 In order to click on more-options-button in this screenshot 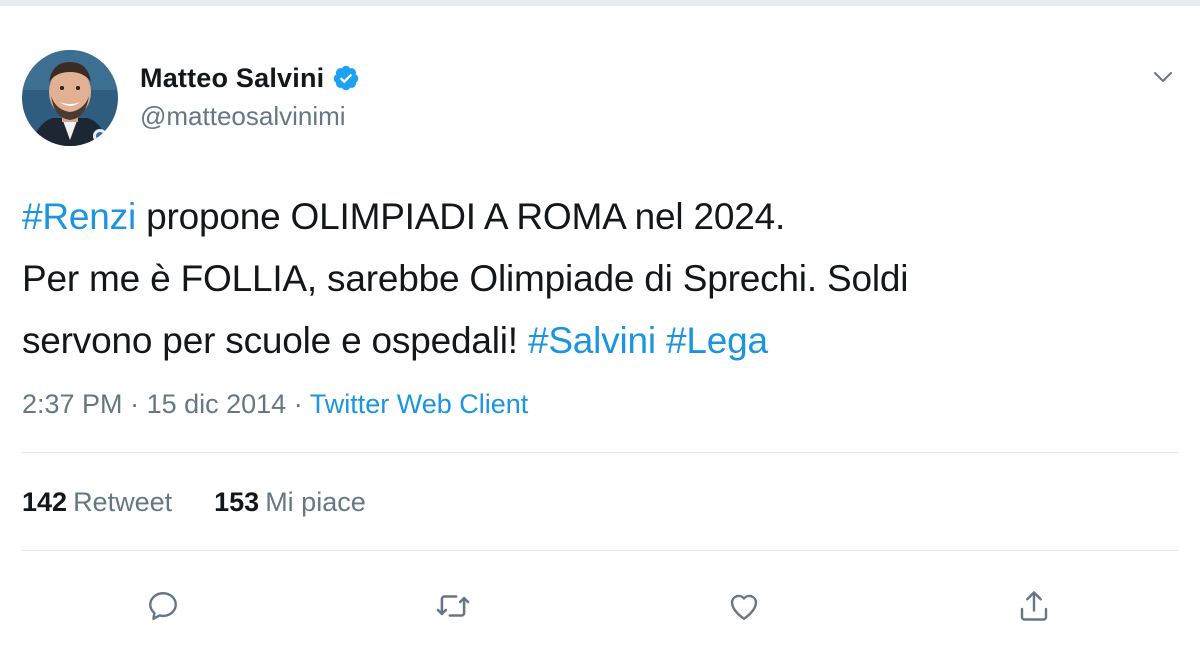, I will do `click(1163, 77)`.